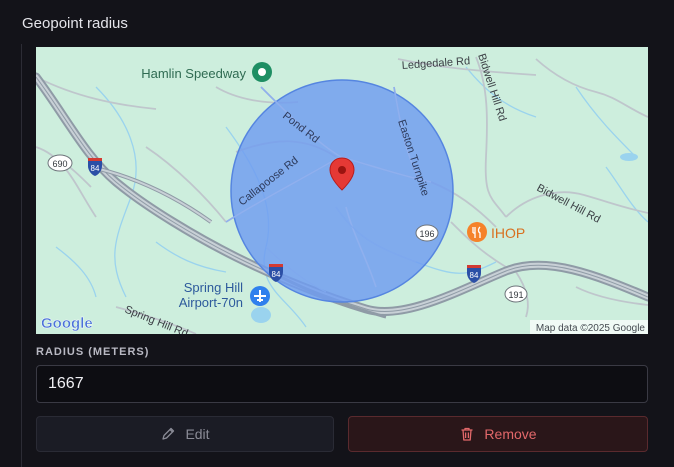 The width and height of the screenshot is (674, 467). Describe the element at coordinates (515, 295) in the screenshot. I see `label-route-191: 191` at that location.